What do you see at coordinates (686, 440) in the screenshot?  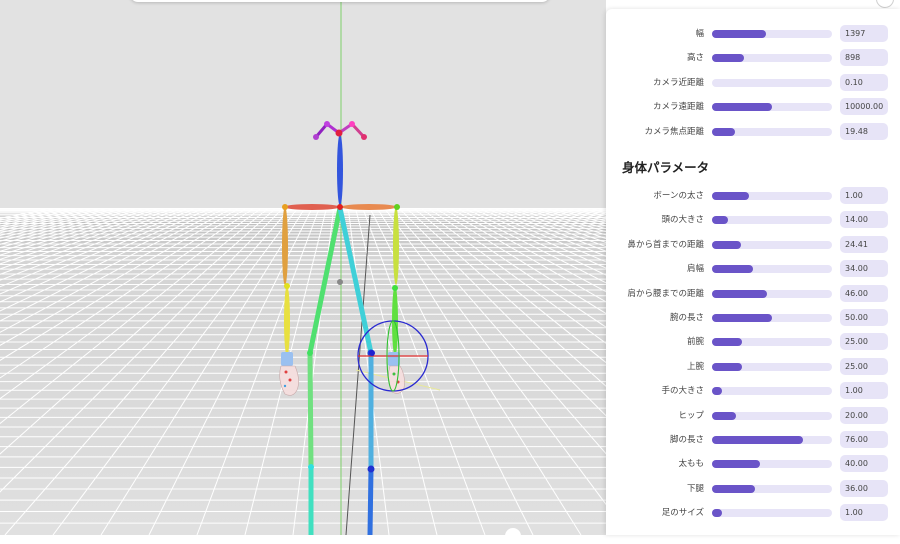 I see `param-label: 脚の長さ` at bounding box center [686, 440].